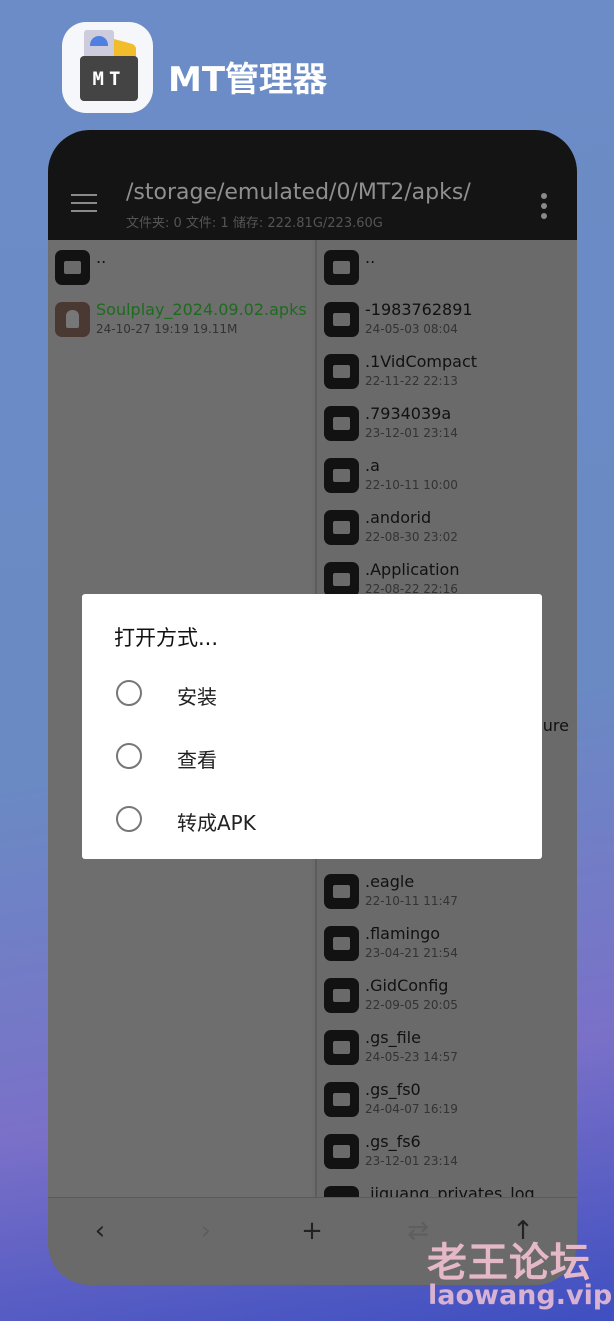 Image resolution: width=614 pixels, height=1321 pixels. What do you see at coordinates (403, 933) in the screenshot?
I see `file-name: .flamingo` at bounding box center [403, 933].